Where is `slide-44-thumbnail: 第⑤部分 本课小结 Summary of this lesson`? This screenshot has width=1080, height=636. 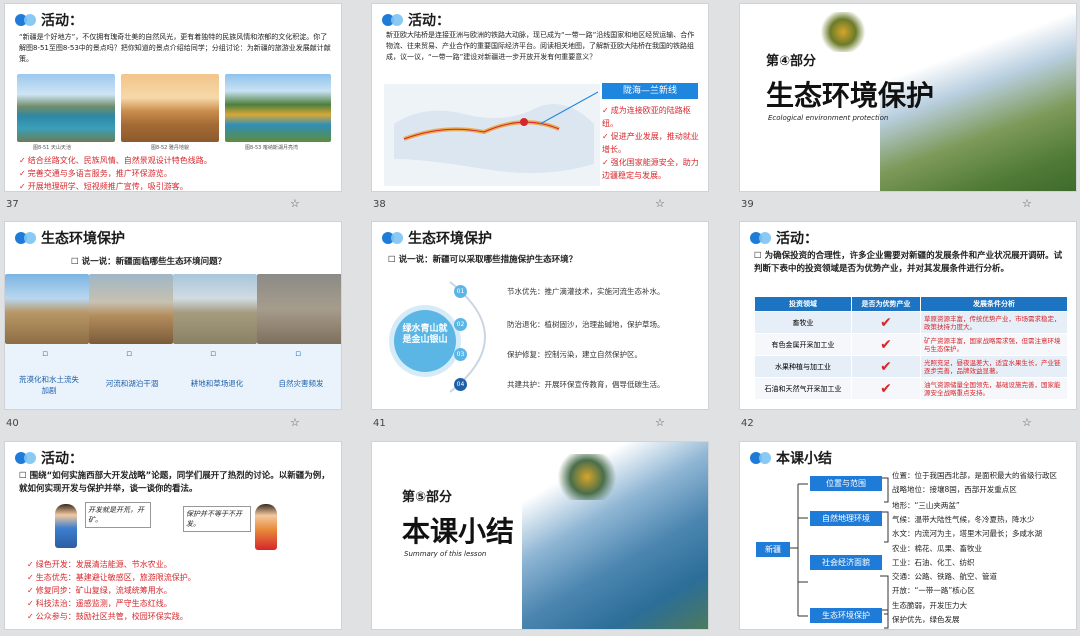 slide-44-thumbnail: 第⑤部分 本课小结 Summary of this lesson is located at coordinates (540, 535).